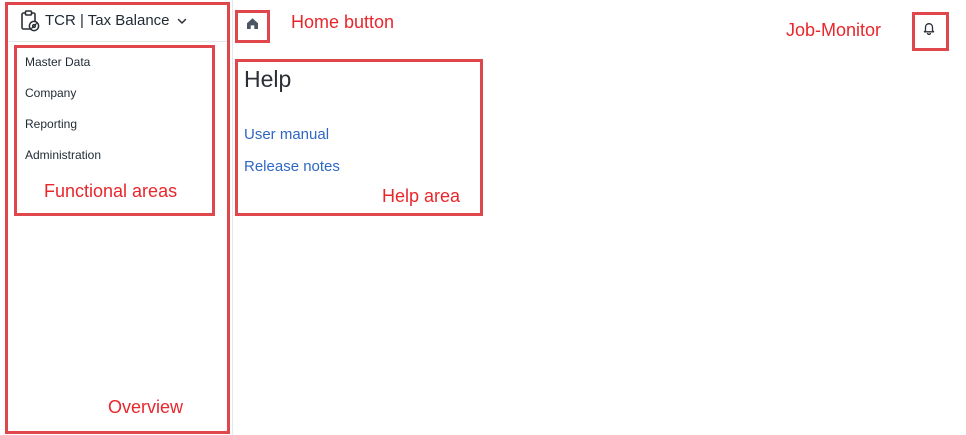 The width and height of the screenshot is (966, 435). What do you see at coordinates (63, 98) in the screenshot?
I see `sidebar-item-company: Company` at bounding box center [63, 98].